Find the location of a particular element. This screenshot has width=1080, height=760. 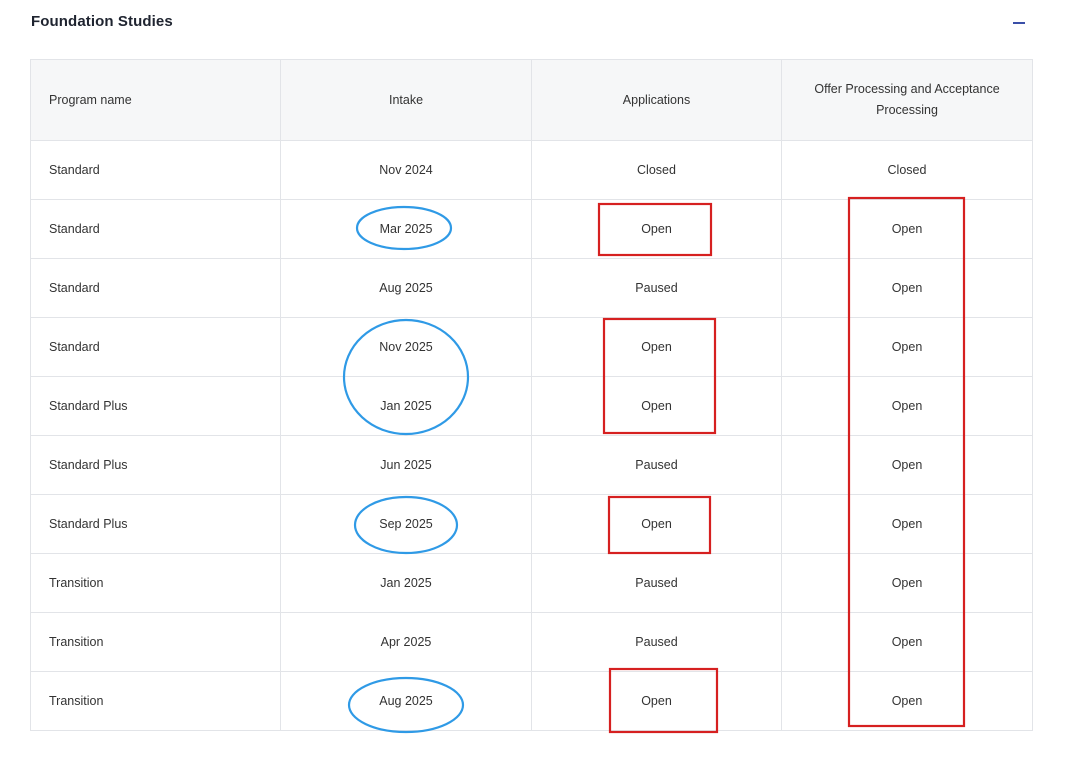

table-row: Standard Nov 2025 Open Open is located at coordinates (531, 347).